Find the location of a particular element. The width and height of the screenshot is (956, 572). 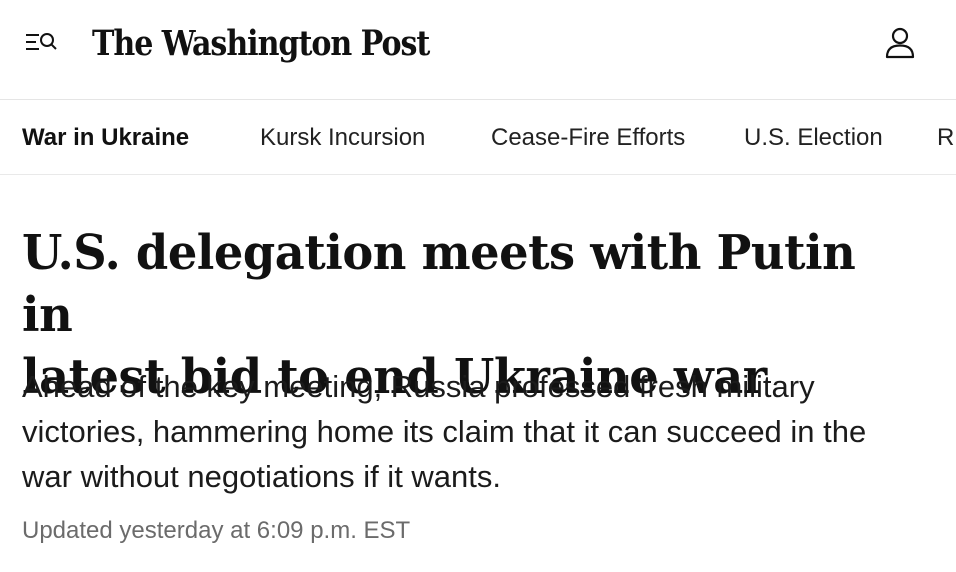

nav-item-war-in-ukraine: War in Ukraine is located at coordinates (105, 137).